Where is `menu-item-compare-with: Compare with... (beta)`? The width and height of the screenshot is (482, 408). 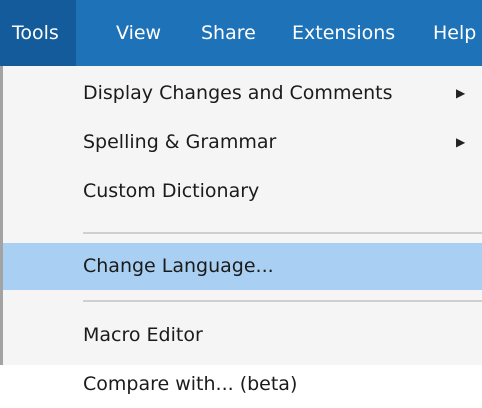
menu-item-compare-with: Compare with... (beta) is located at coordinates (242, 378).